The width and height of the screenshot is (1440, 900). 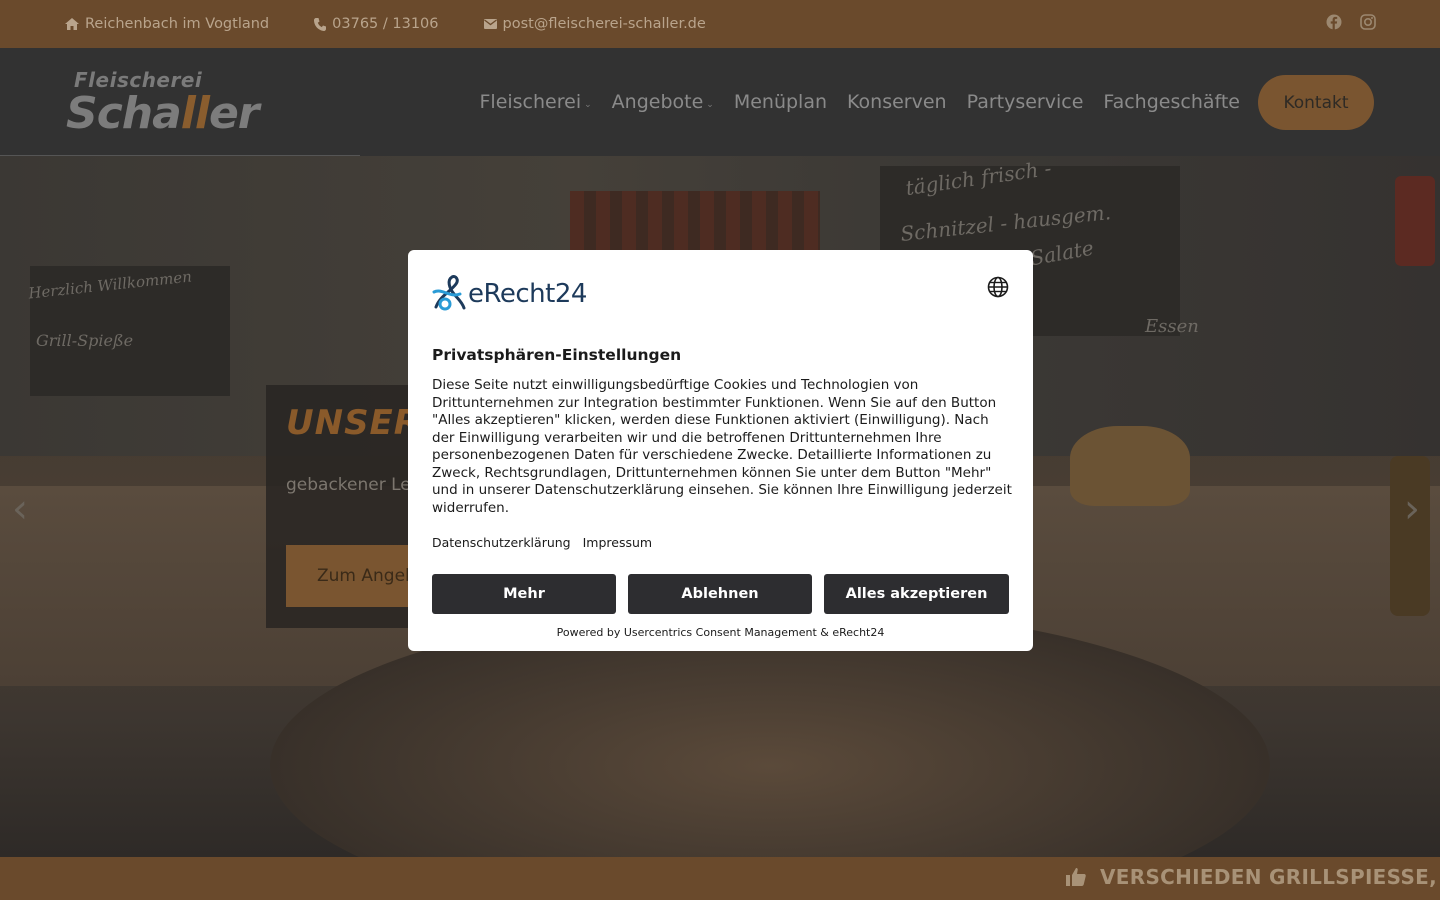 What do you see at coordinates (234, 113) in the screenshot?
I see `logo-part-b: er` at bounding box center [234, 113].